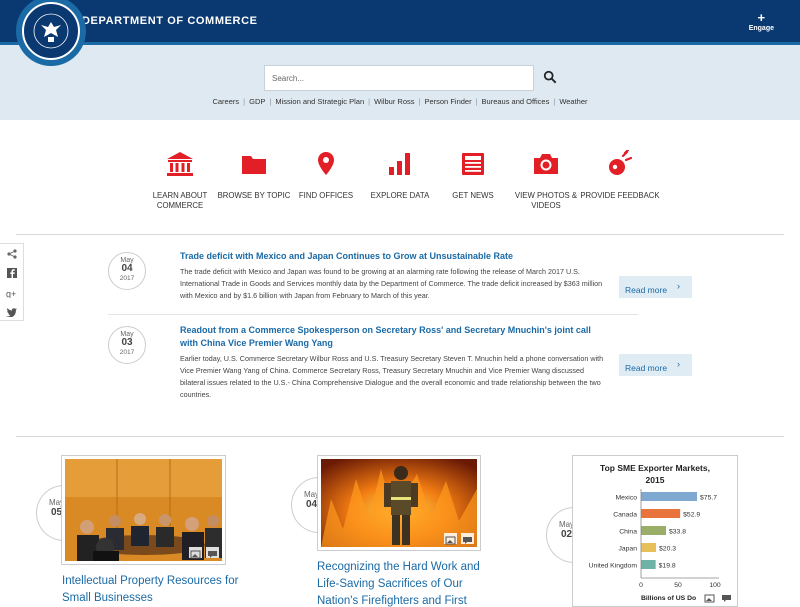  I want to click on meeting-photo, so click(143, 510).